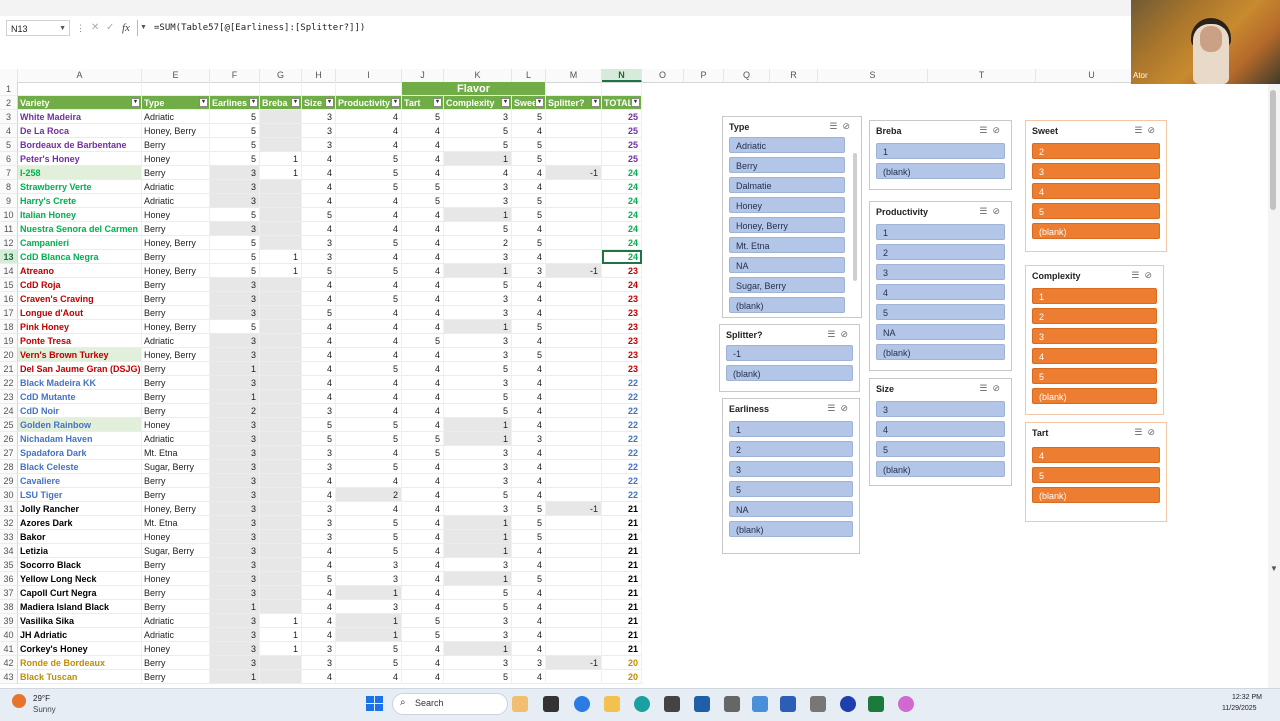 The image size is (1280, 721). Describe the element at coordinates (622, 187) in the screenshot. I see `table-cell: 24` at that location.